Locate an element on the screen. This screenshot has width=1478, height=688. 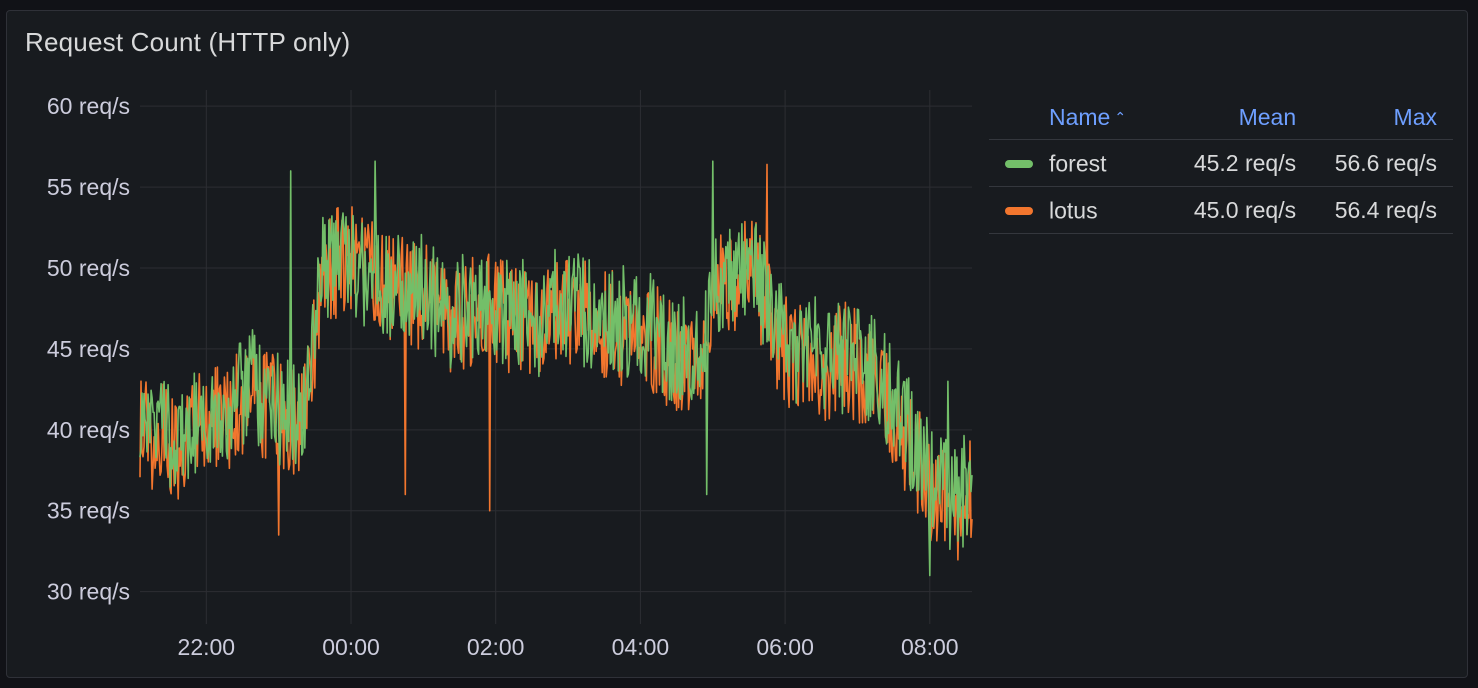
y-tick-label: 45 req/s is located at coordinates (88, 349).